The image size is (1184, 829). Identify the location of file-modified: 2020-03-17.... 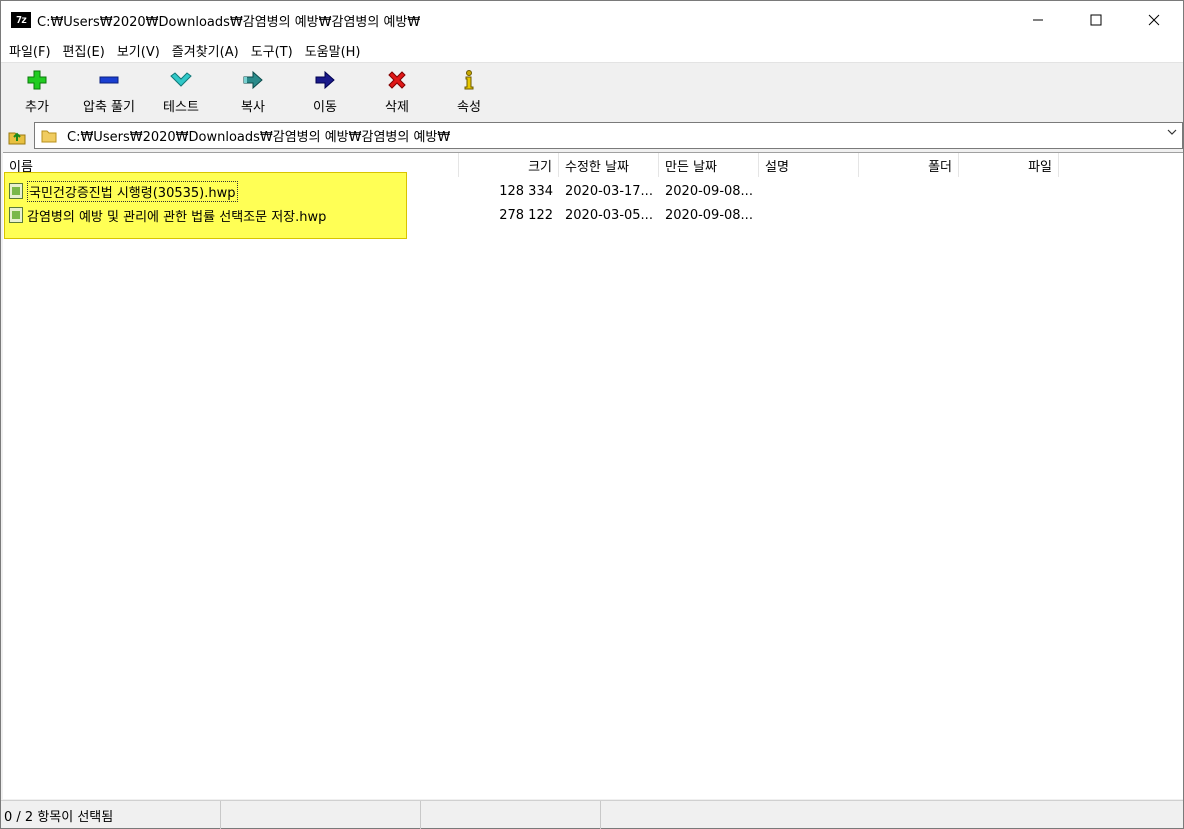
(609, 191).